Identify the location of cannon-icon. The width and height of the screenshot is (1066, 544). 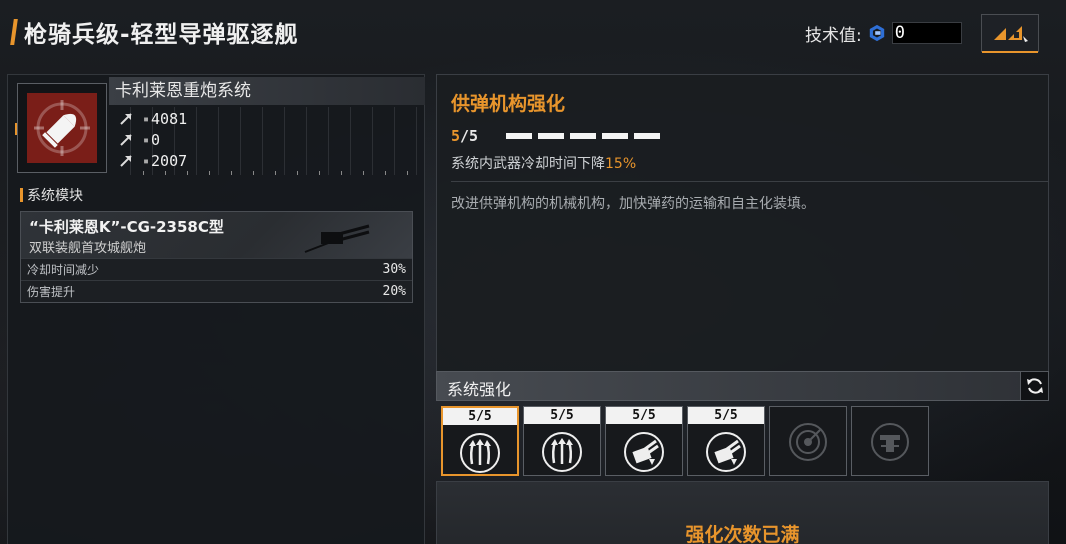
(890, 442).